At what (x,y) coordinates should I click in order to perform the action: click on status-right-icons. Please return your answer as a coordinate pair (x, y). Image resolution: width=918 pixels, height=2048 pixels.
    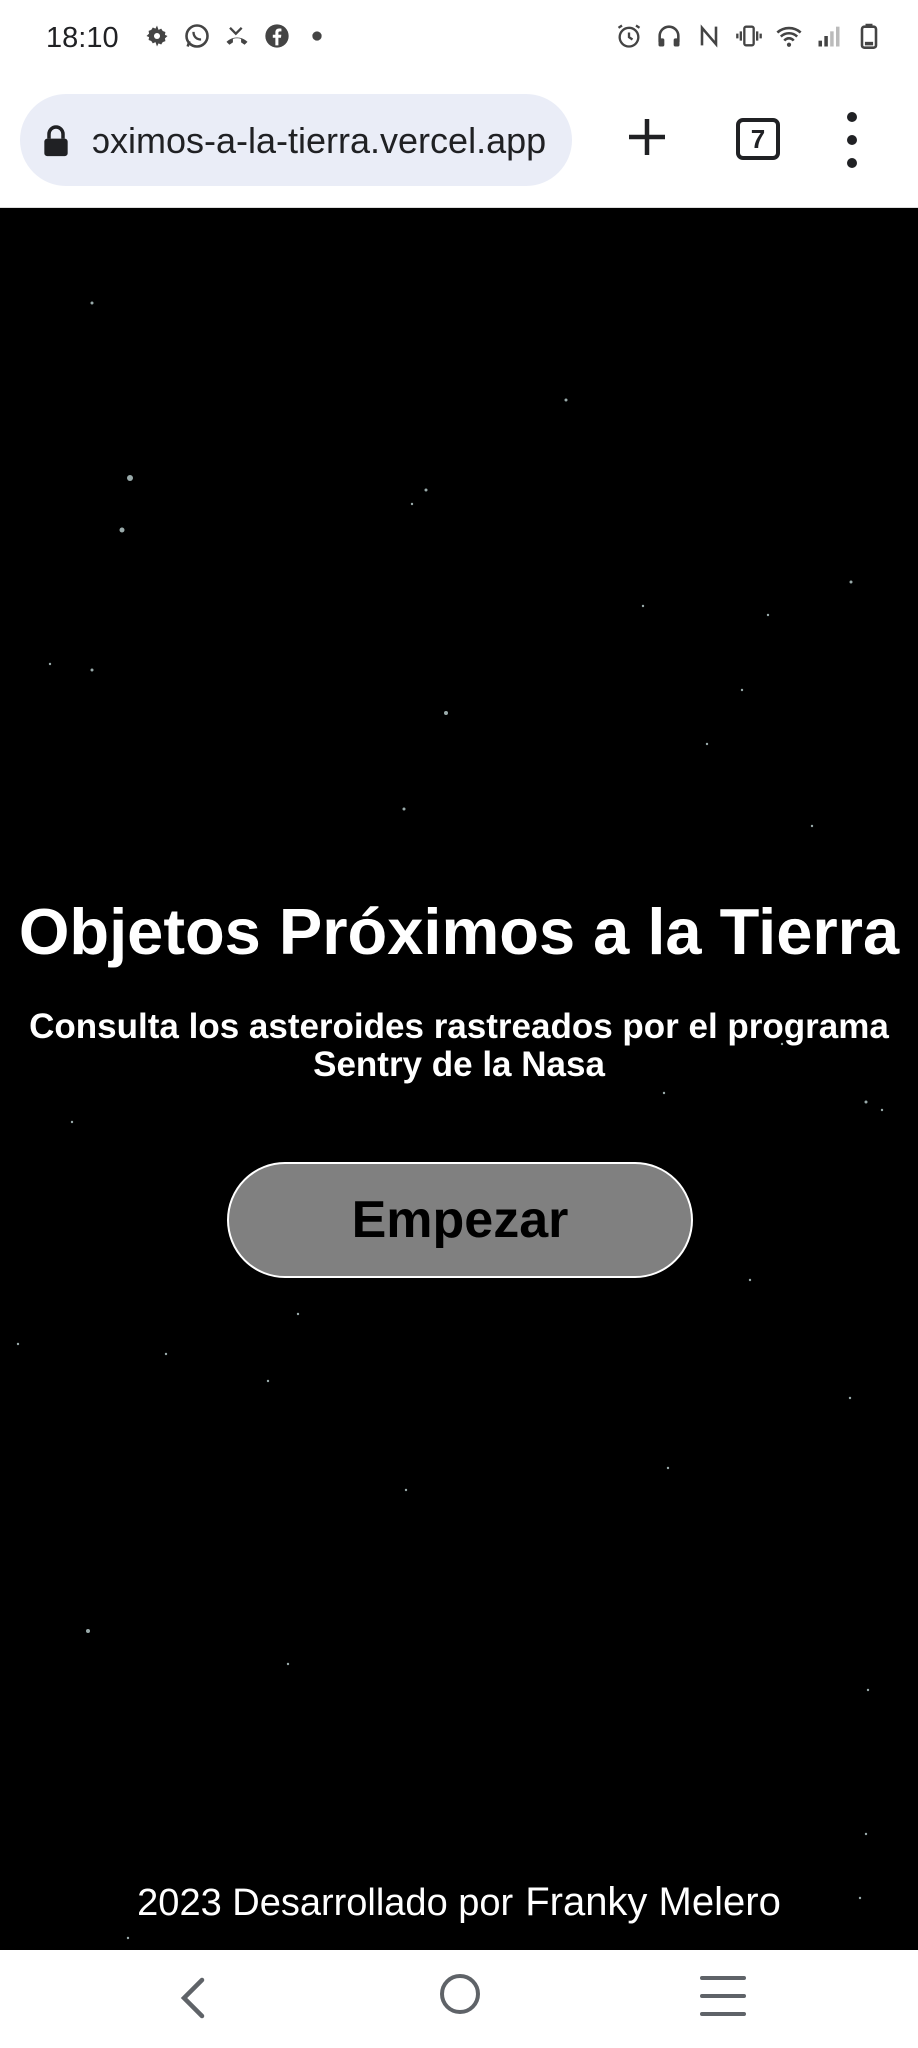
    Looking at the image, I should click on (749, 36).